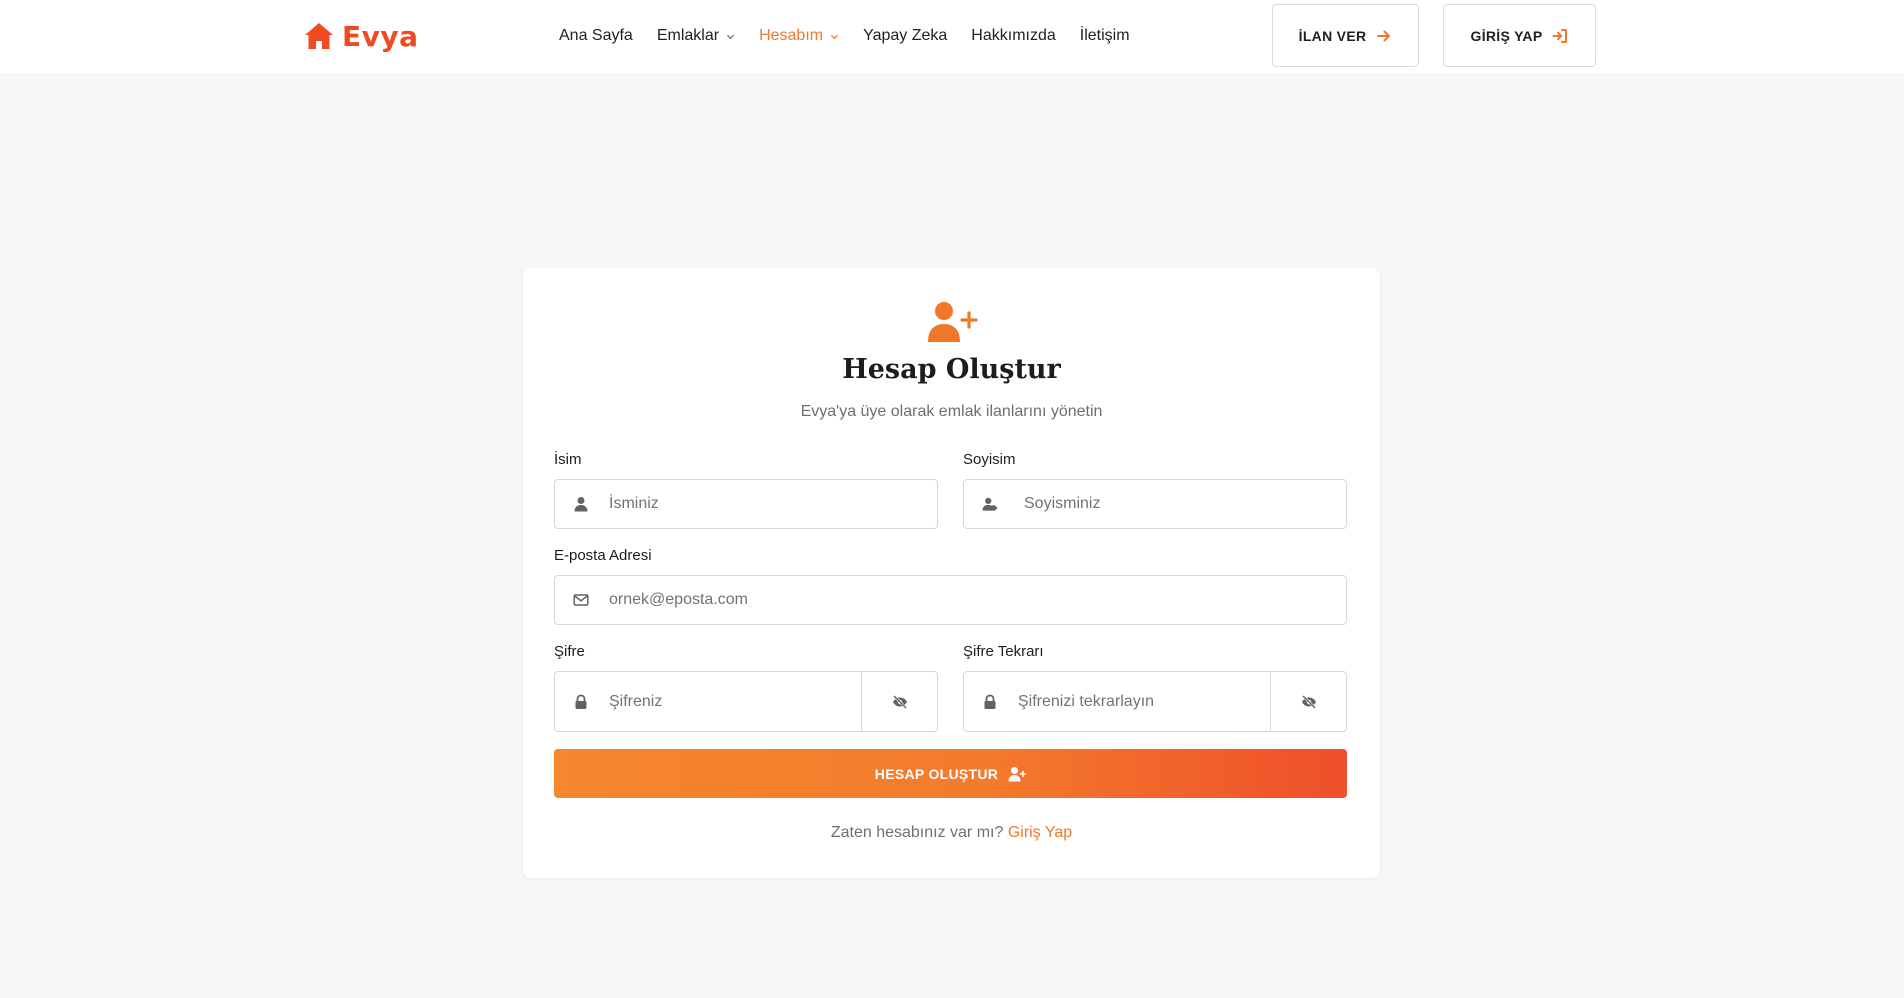  What do you see at coordinates (603, 555) in the screenshot?
I see `email-label: E-posta Adresi` at bounding box center [603, 555].